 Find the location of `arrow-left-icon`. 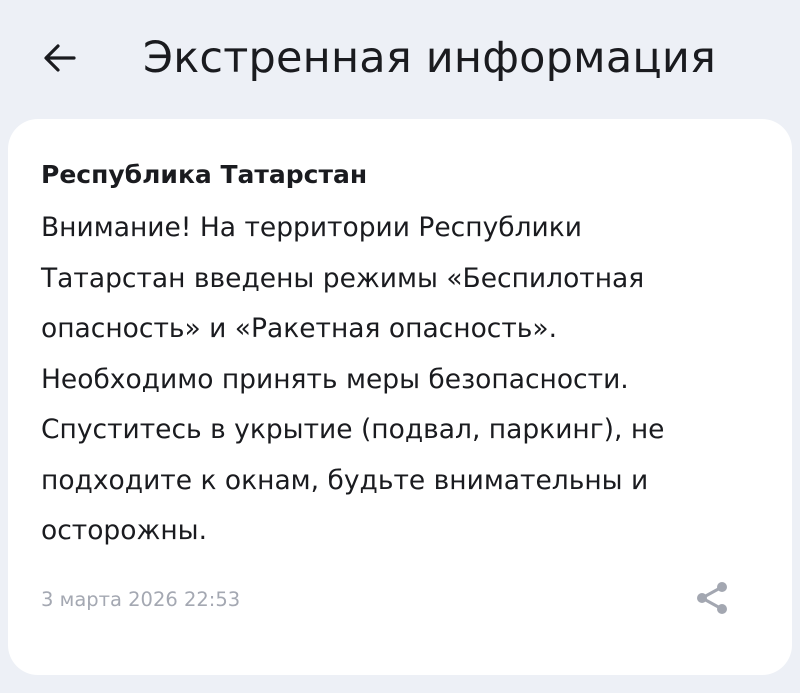

arrow-left-icon is located at coordinates (60, 58).